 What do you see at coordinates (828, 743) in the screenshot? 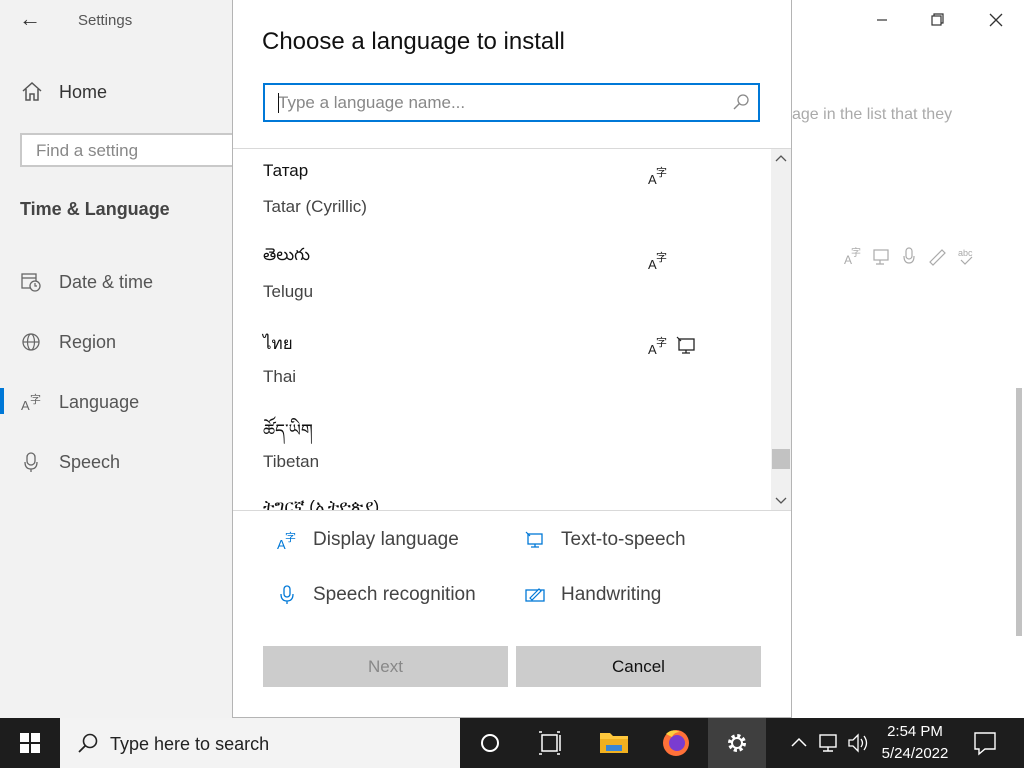
I see `network-icon` at bounding box center [828, 743].